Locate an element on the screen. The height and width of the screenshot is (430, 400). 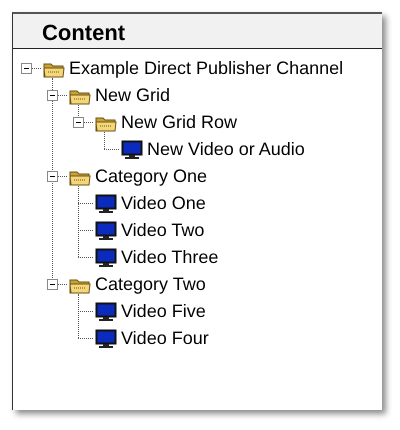
tree-item: Example Direct Publisher Channel is located at coordinates (206, 68).